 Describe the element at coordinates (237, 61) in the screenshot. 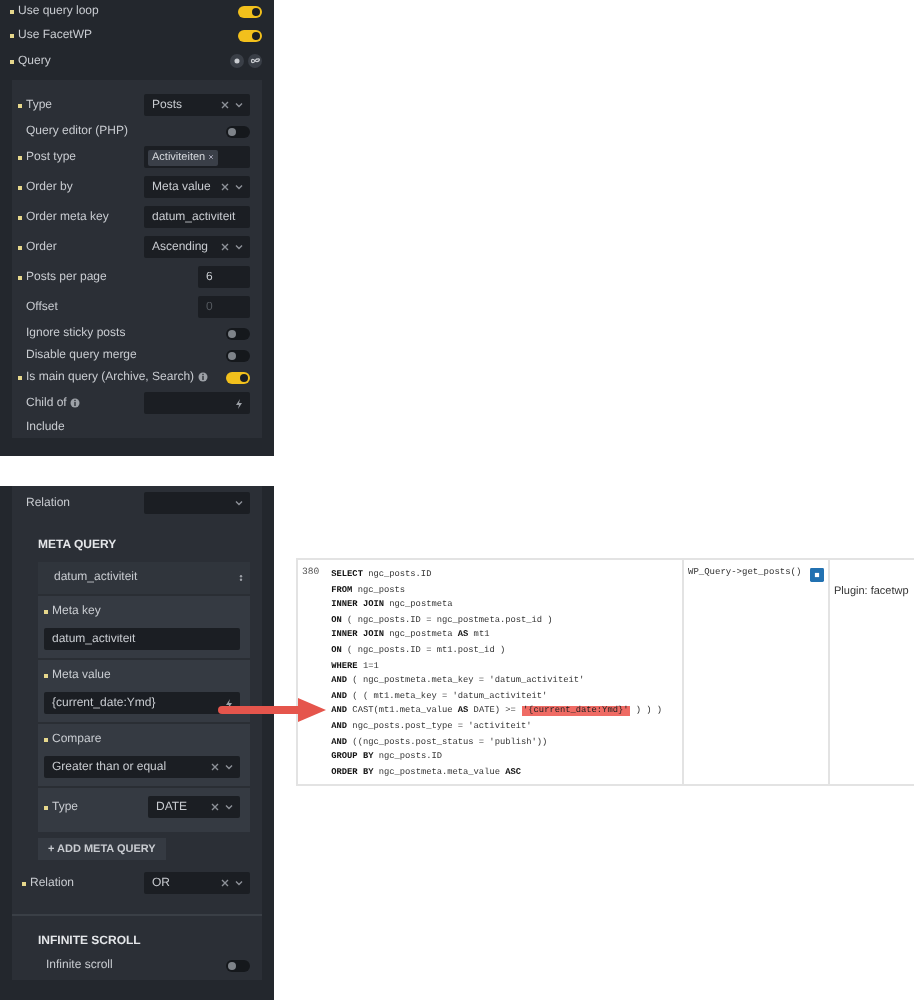

I see `dot-icon` at that location.